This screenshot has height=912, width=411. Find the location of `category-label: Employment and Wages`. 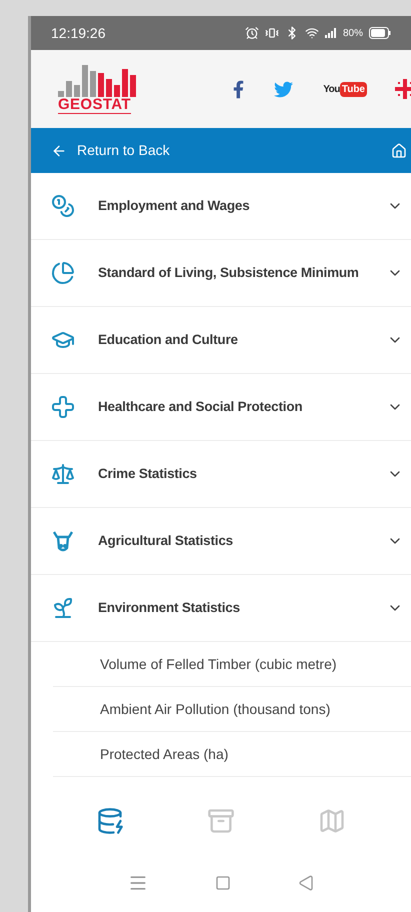

category-label: Employment and Wages is located at coordinates (174, 205).